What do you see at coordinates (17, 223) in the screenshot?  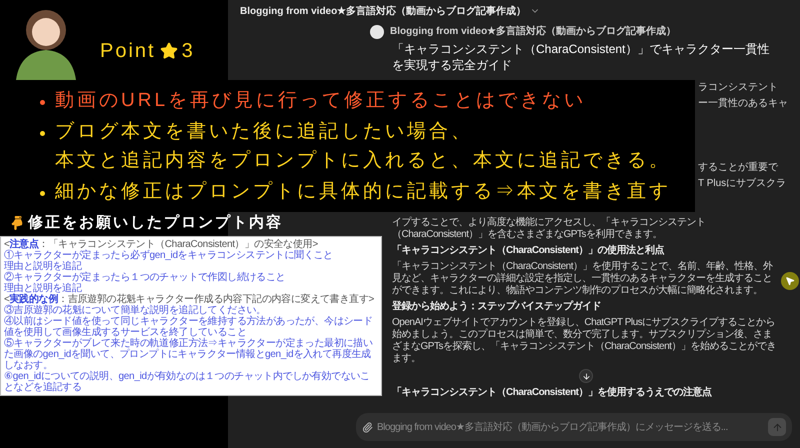 I see `pointing-hand-icon` at bounding box center [17, 223].